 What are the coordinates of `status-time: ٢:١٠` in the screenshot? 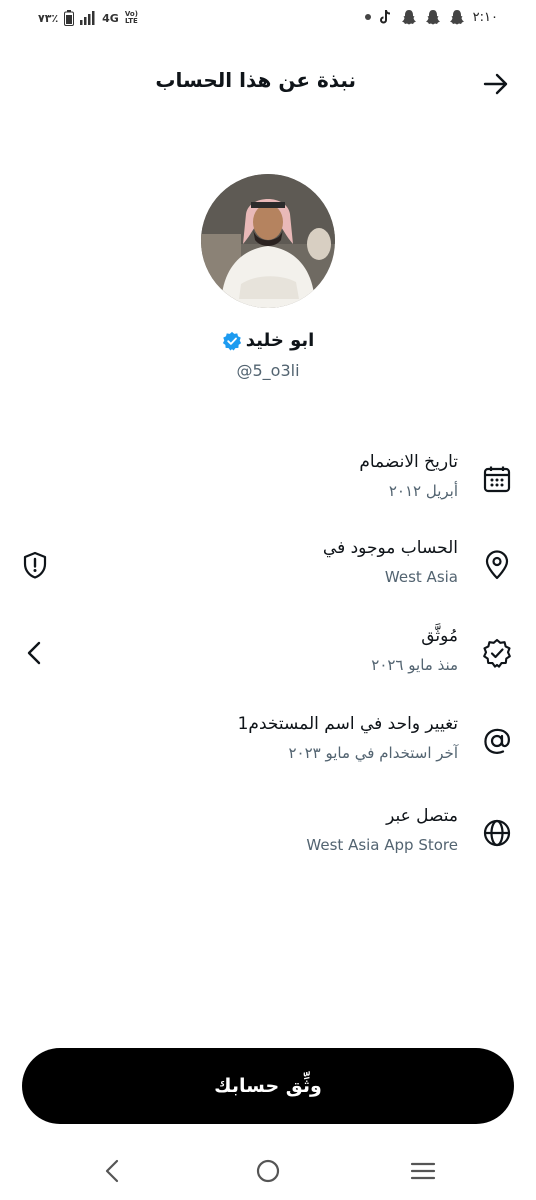 It's located at (485, 17).